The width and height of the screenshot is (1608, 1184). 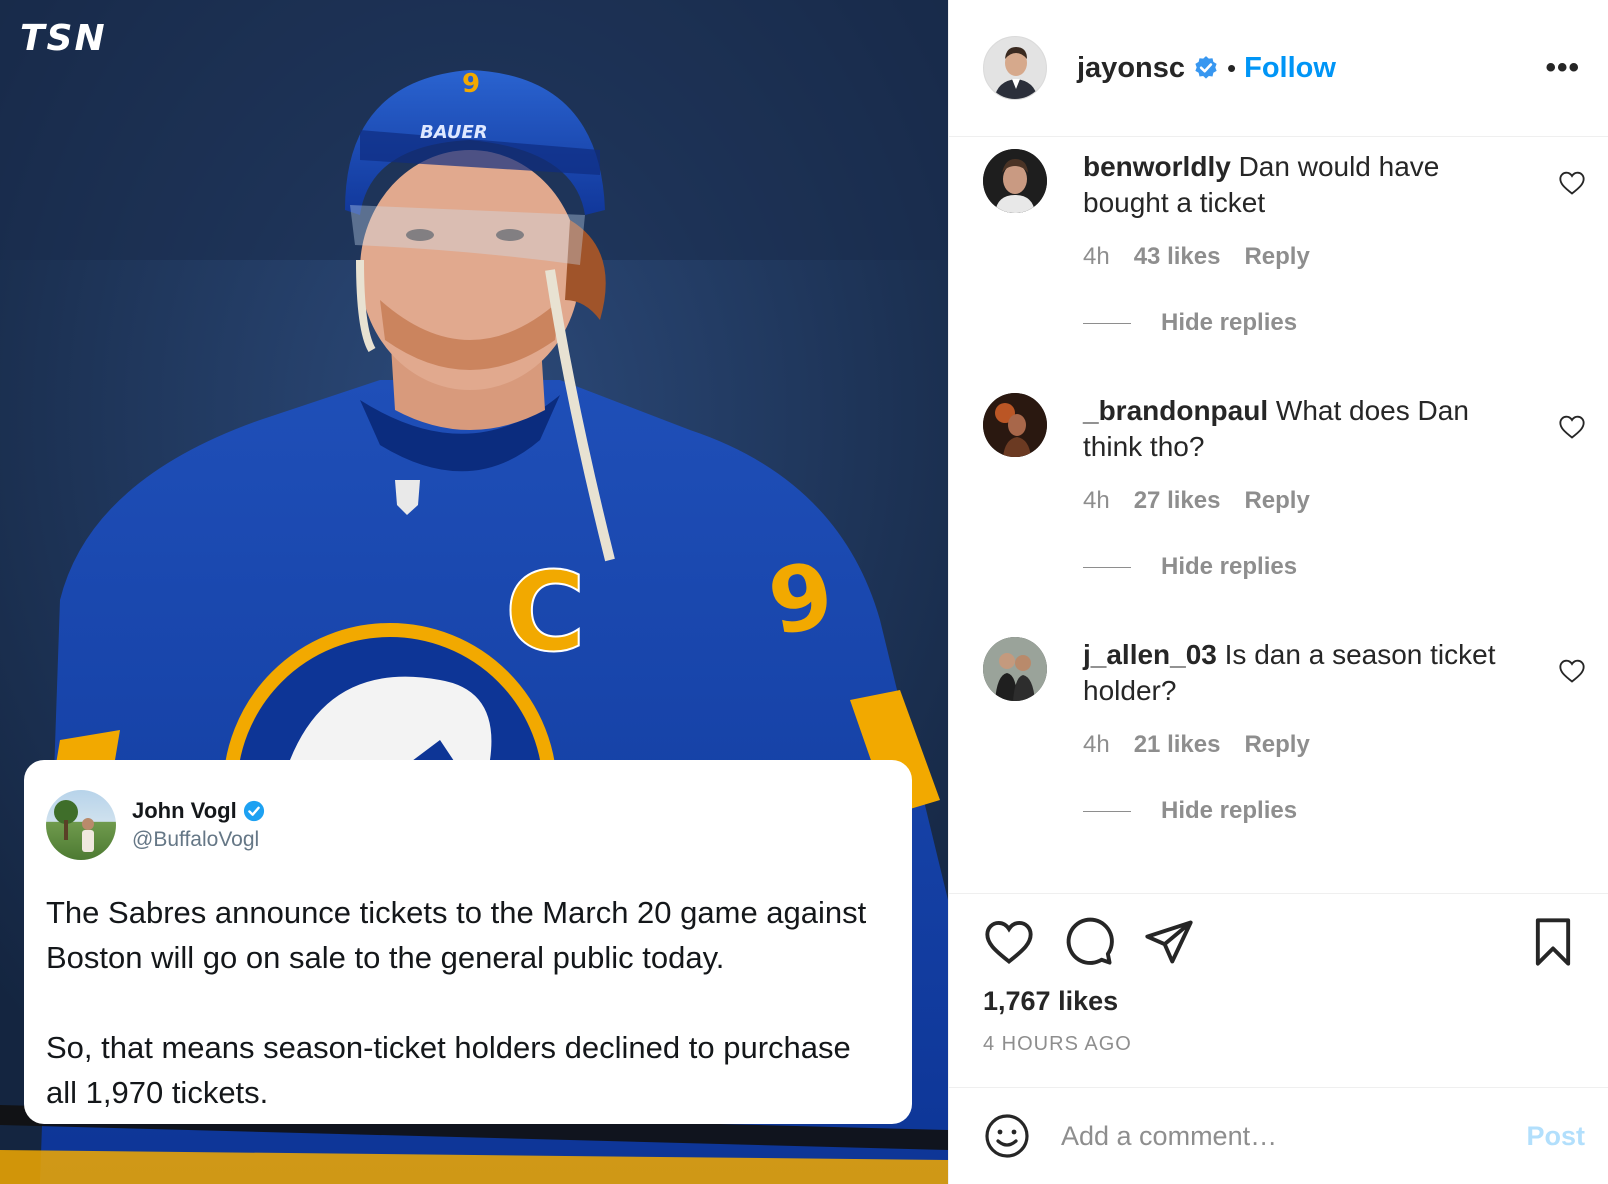 What do you see at coordinates (1562, 68) in the screenshot?
I see `more-dots-icon: •••` at bounding box center [1562, 68].